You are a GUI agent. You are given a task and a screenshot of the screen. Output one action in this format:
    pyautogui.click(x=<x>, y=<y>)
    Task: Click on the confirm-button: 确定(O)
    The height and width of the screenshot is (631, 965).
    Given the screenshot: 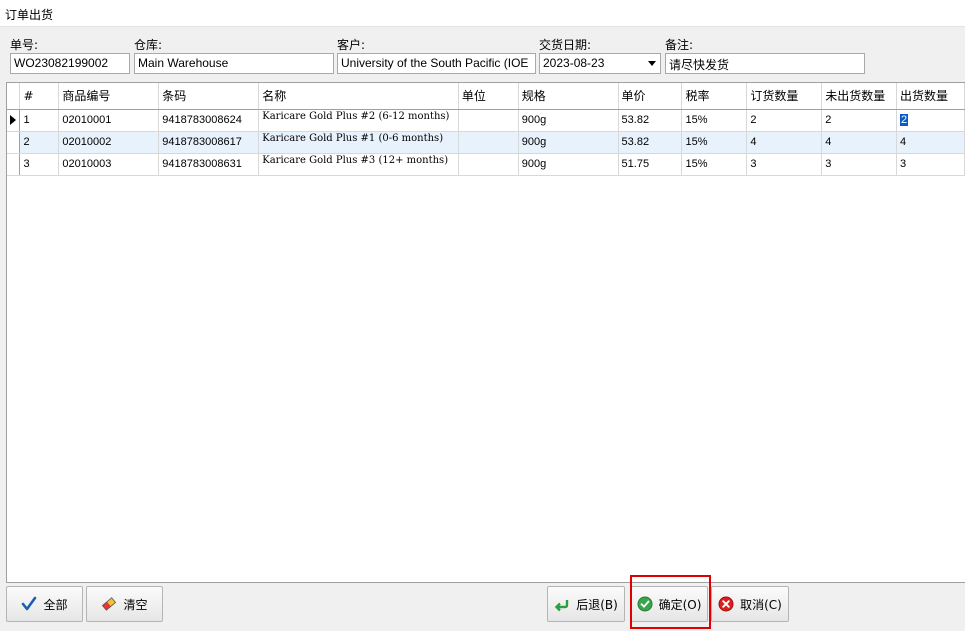 What is the action you would take?
    pyautogui.click(x=669, y=604)
    